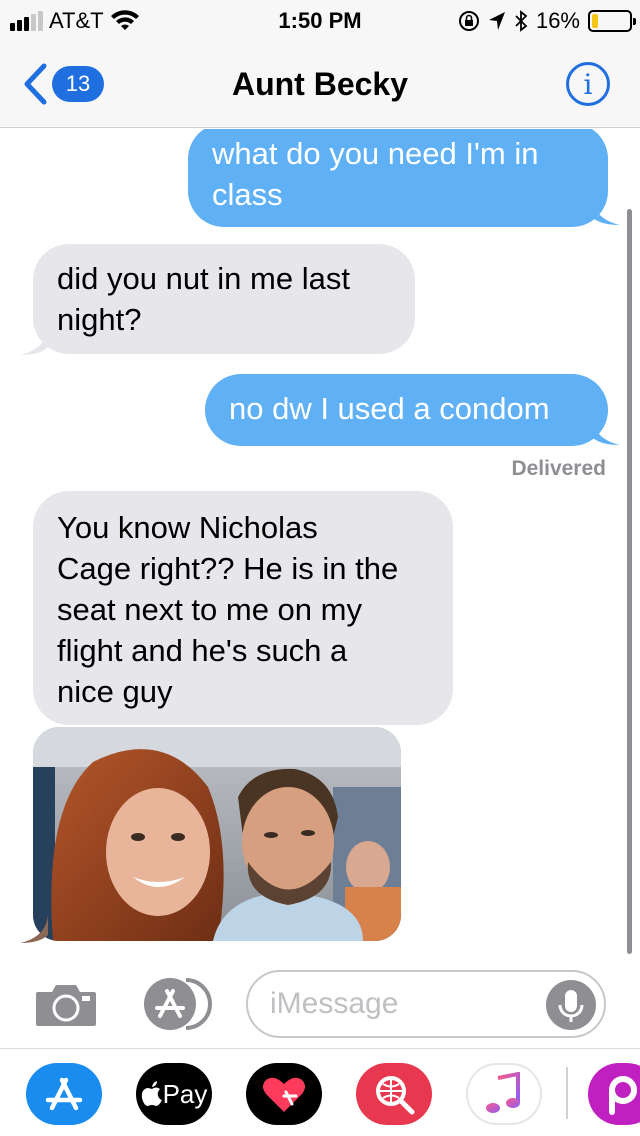 This screenshot has width=640, height=1136. I want to click on info-button: i, so click(588, 84).